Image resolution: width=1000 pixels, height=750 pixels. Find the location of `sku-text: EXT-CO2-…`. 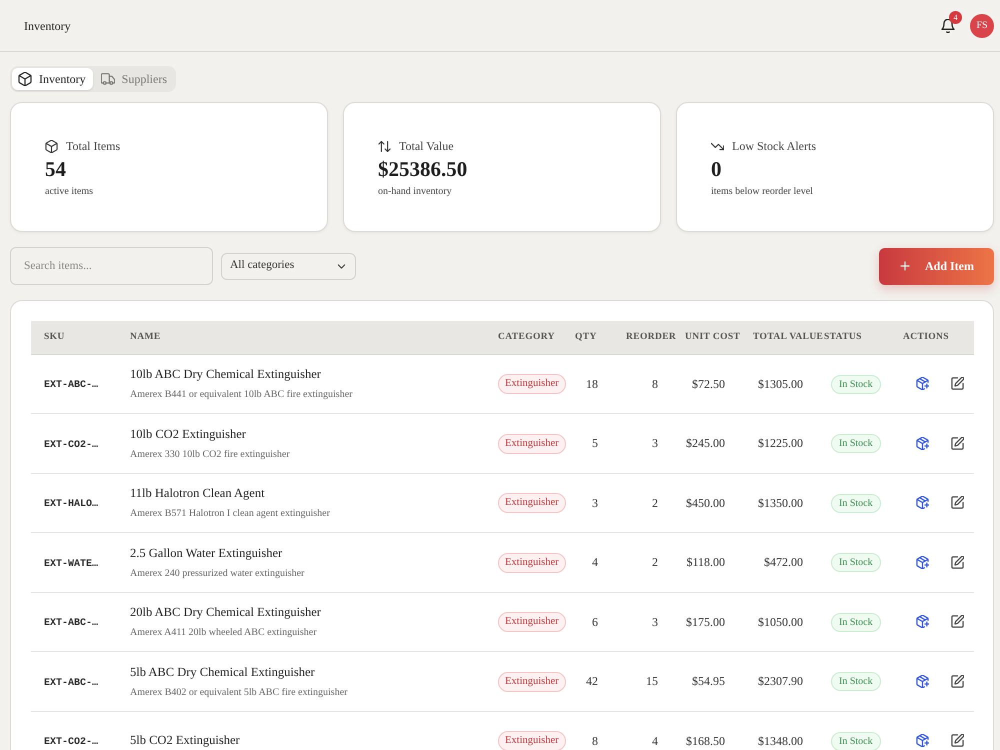

sku-text: EXT-CO2-… is located at coordinates (71, 445).